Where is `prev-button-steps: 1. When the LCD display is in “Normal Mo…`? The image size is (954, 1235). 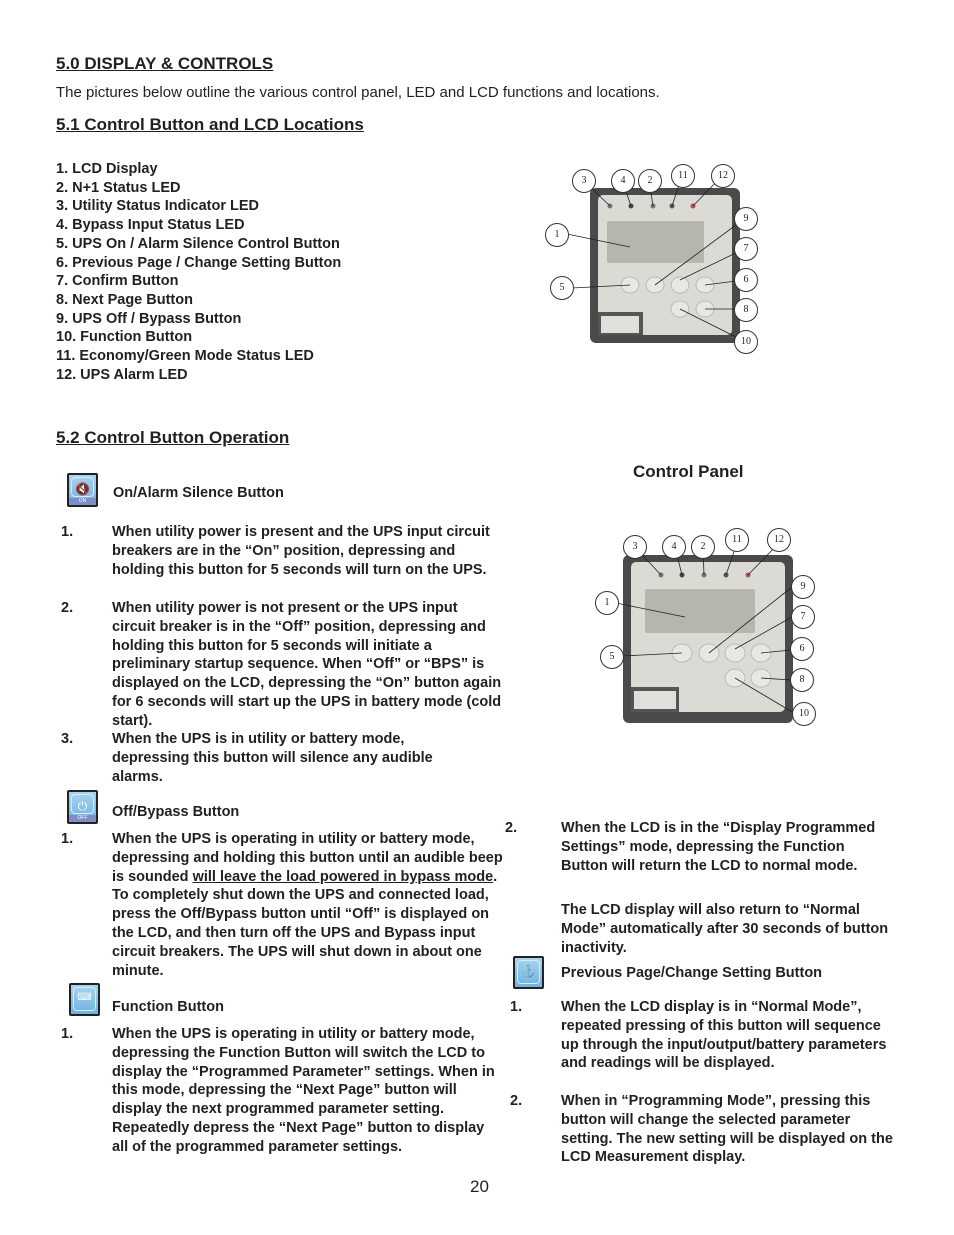
prev-button-steps: 1. When the LCD display is in “Normal Mo… is located at coordinates (710, 1081).